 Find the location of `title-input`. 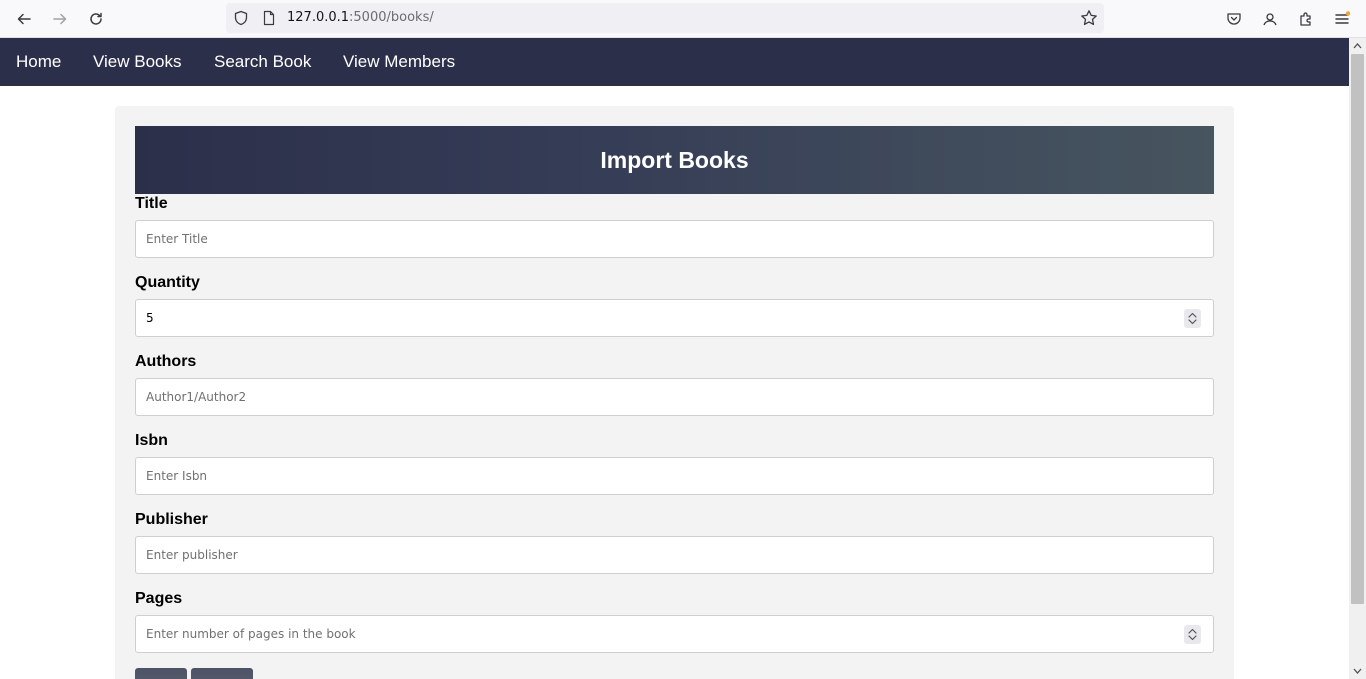

title-input is located at coordinates (674, 239).